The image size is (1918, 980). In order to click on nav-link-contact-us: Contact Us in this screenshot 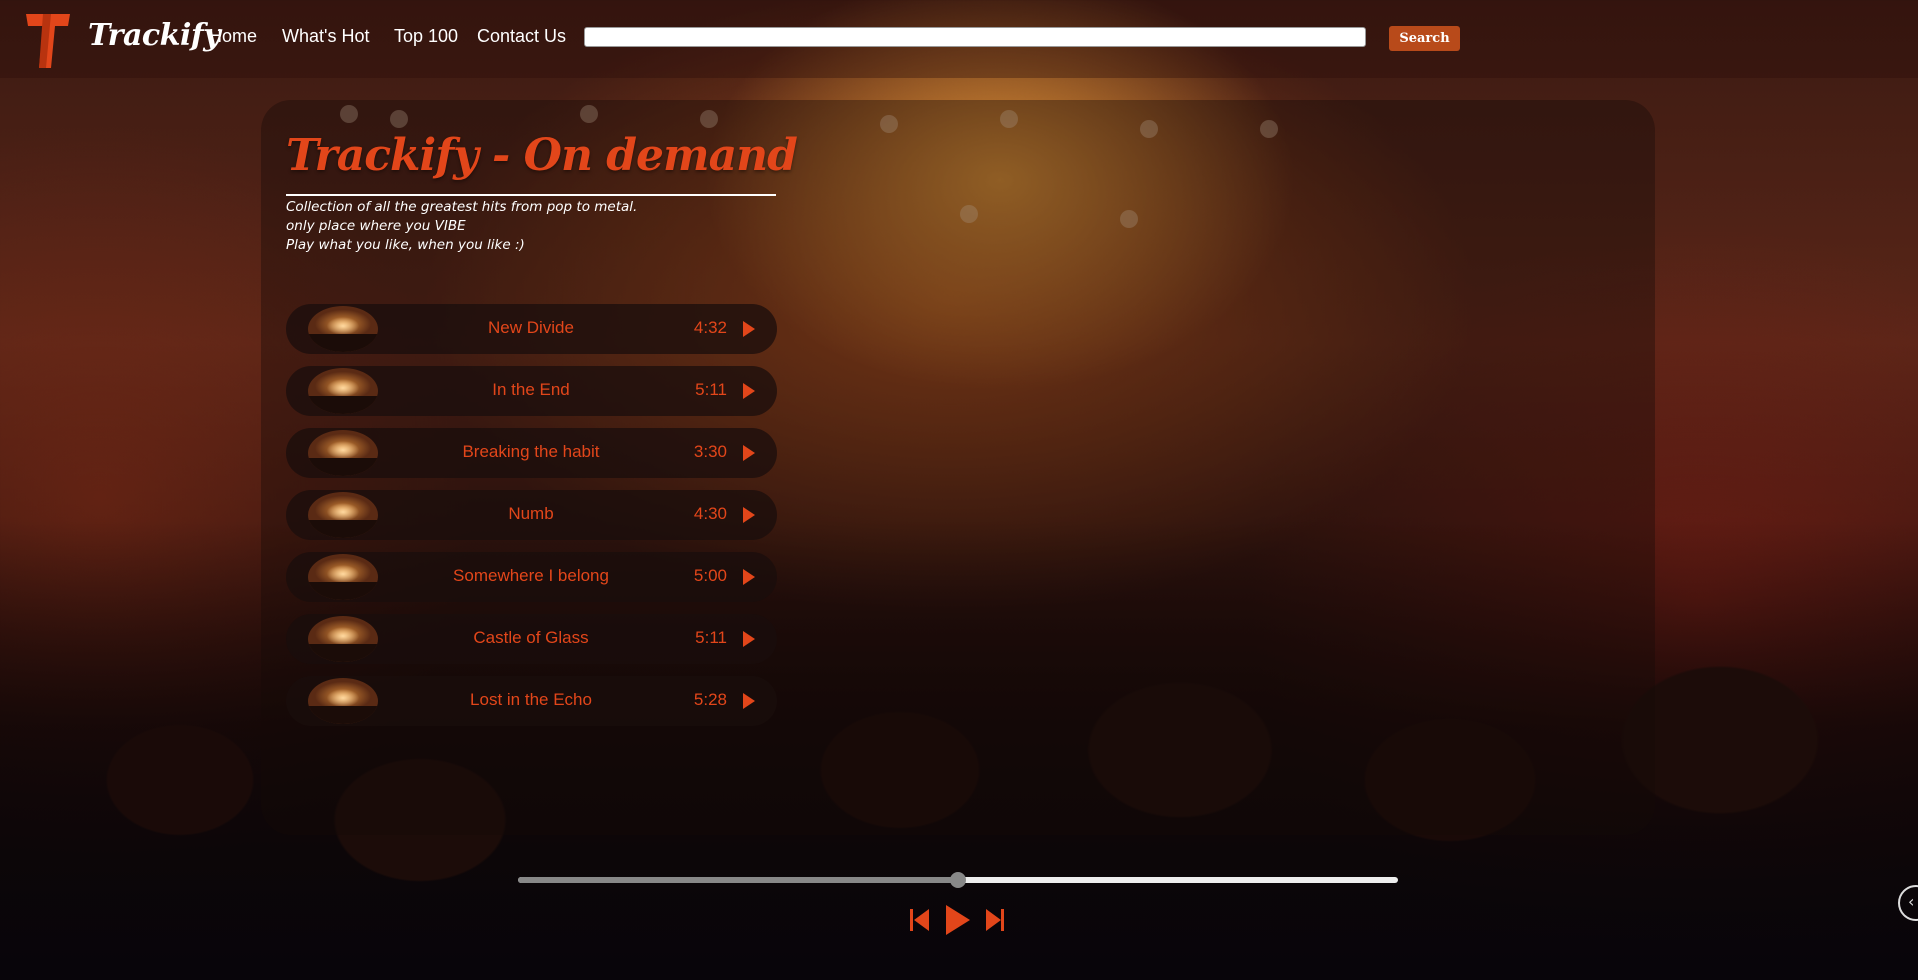, I will do `click(521, 36)`.